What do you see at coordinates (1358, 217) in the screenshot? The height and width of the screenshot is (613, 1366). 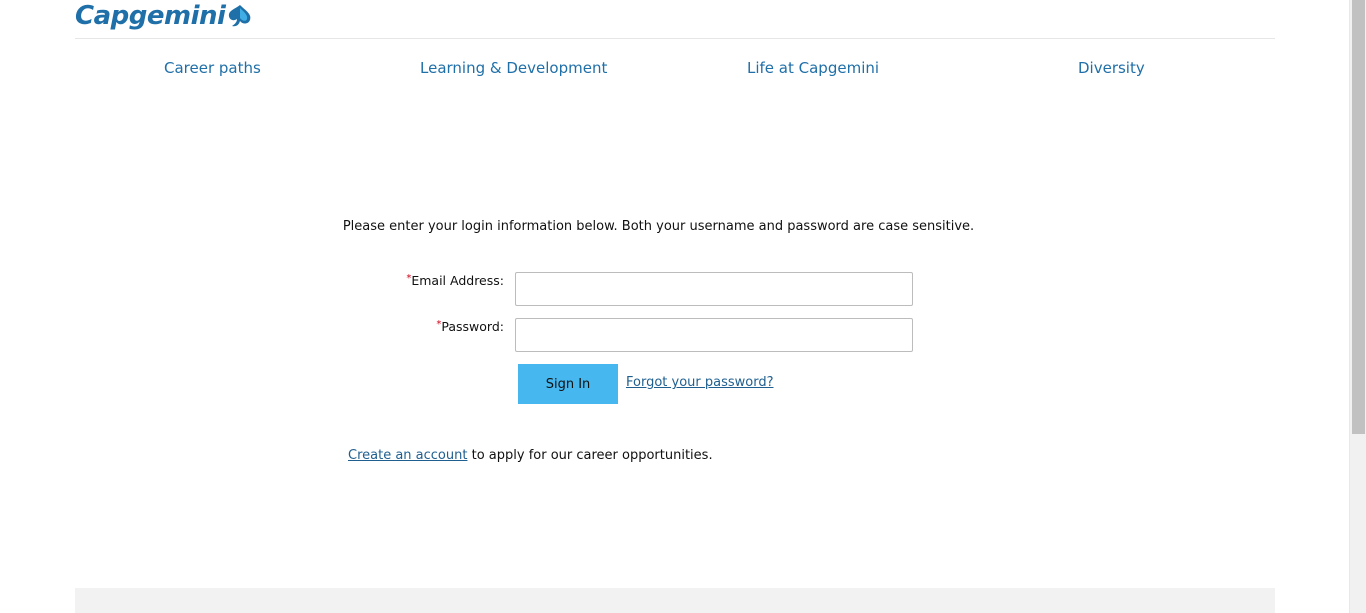 I see `scrollbar-thumb` at bounding box center [1358, 217].